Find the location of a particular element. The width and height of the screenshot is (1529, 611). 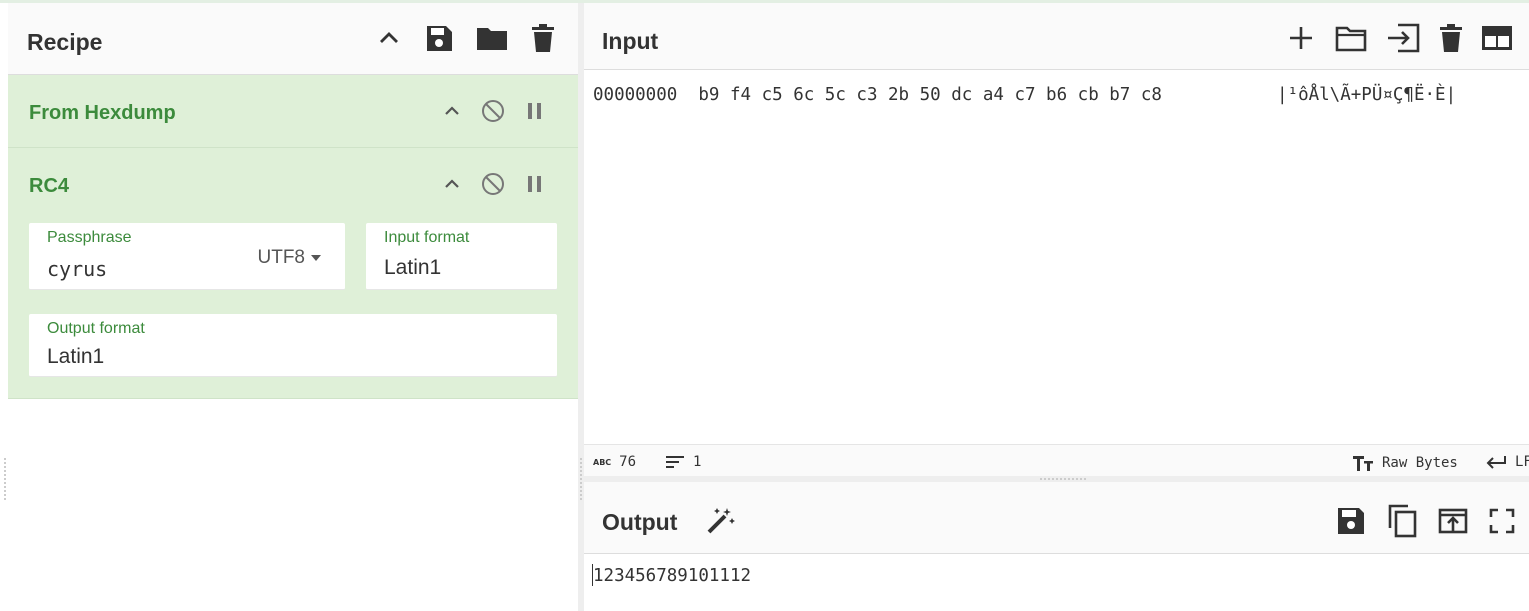

recipe-title: Recipe is located at coordinates (65, 42).